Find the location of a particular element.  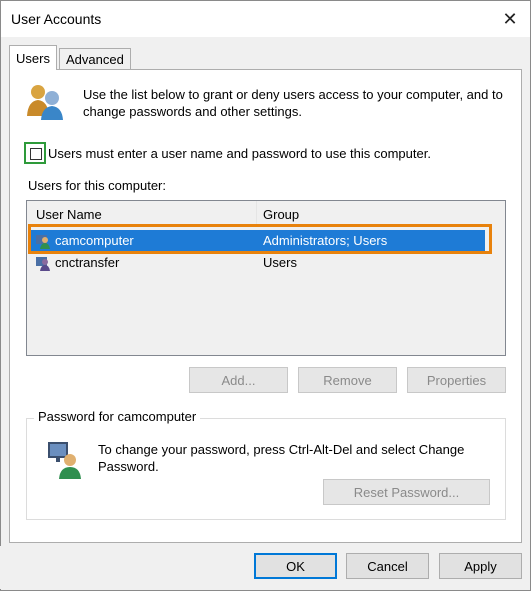

remove-user-button: Remove is located at coordinates (347, 380).